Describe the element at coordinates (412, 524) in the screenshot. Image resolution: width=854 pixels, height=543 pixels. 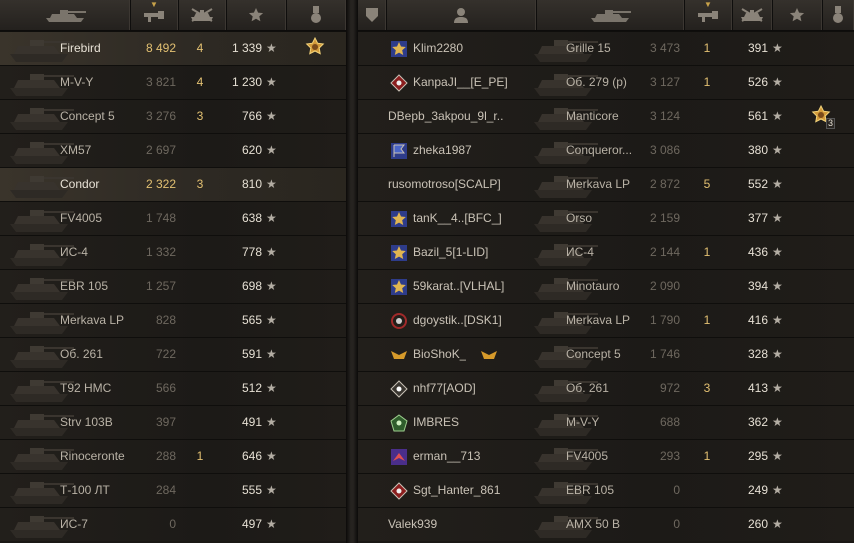
I see `player-name: Valek939` at that location.